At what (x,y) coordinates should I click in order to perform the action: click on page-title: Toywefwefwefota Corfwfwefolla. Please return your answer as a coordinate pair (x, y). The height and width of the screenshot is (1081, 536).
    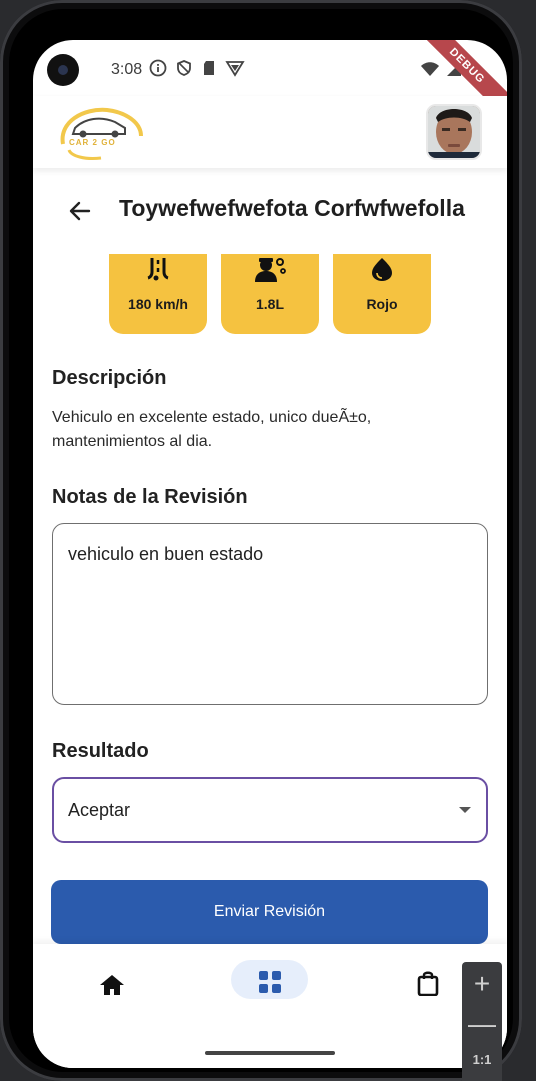
    Looking at the image, I should click on (292, 208).